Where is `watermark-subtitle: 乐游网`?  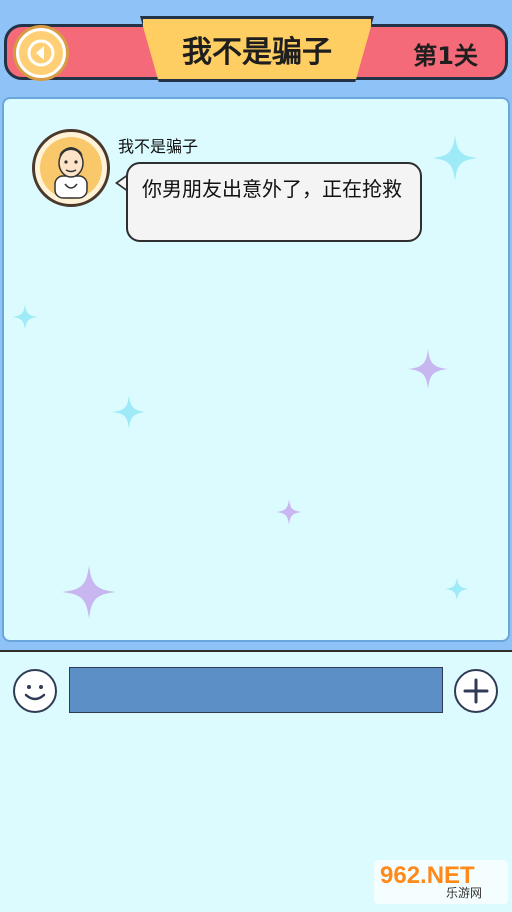
watermark-subtitle: 乐游网 is located at coordinates (464, 893).